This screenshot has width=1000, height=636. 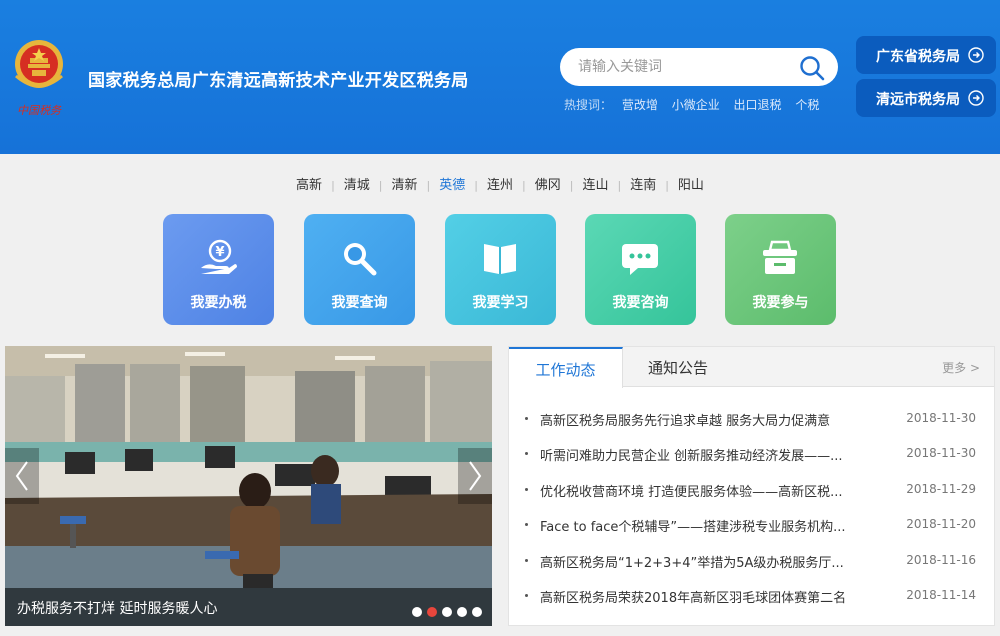 What do you see at coordinates (278, 81) in the screenshot?
I see `site-title: 国家税务总局广东清远高新技术产业开发区税务局` at bounding box center [278, 81].